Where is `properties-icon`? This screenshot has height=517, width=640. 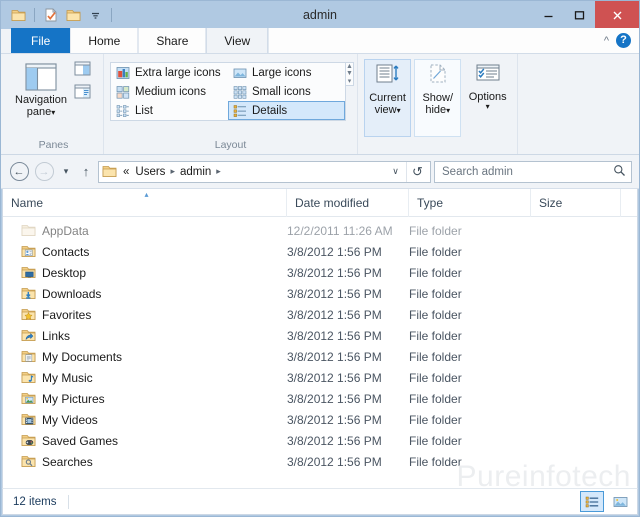
properties-icon is located at coordinates (51, 15).